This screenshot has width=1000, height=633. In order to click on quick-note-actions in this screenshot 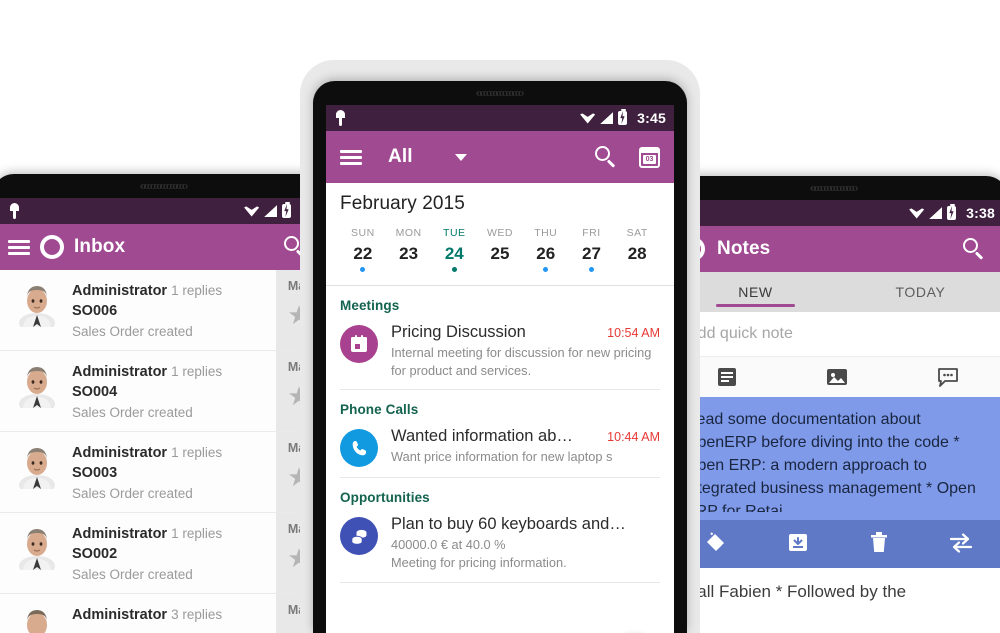, I will do `click(836, 376)`.